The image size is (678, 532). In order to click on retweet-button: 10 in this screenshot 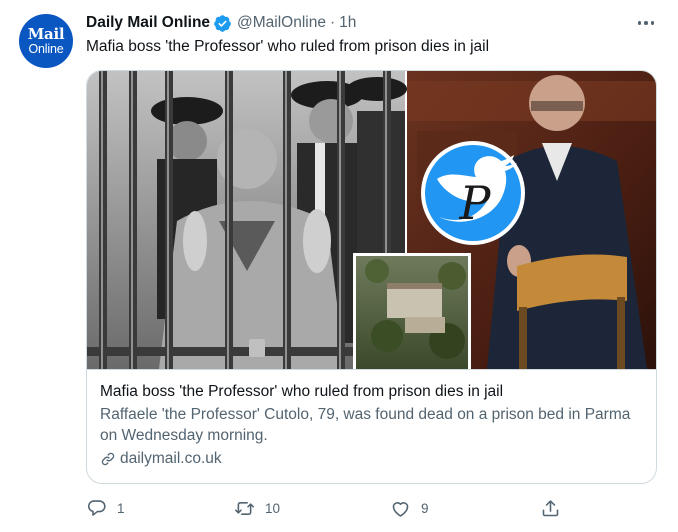, I will do `click(257, 508)`.